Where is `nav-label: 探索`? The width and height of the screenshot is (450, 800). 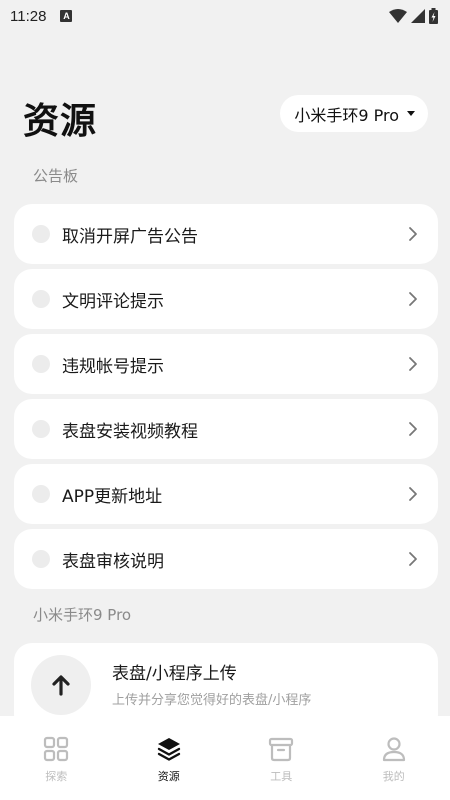 nav-label: 探索 is located at coordinates (56, 776).